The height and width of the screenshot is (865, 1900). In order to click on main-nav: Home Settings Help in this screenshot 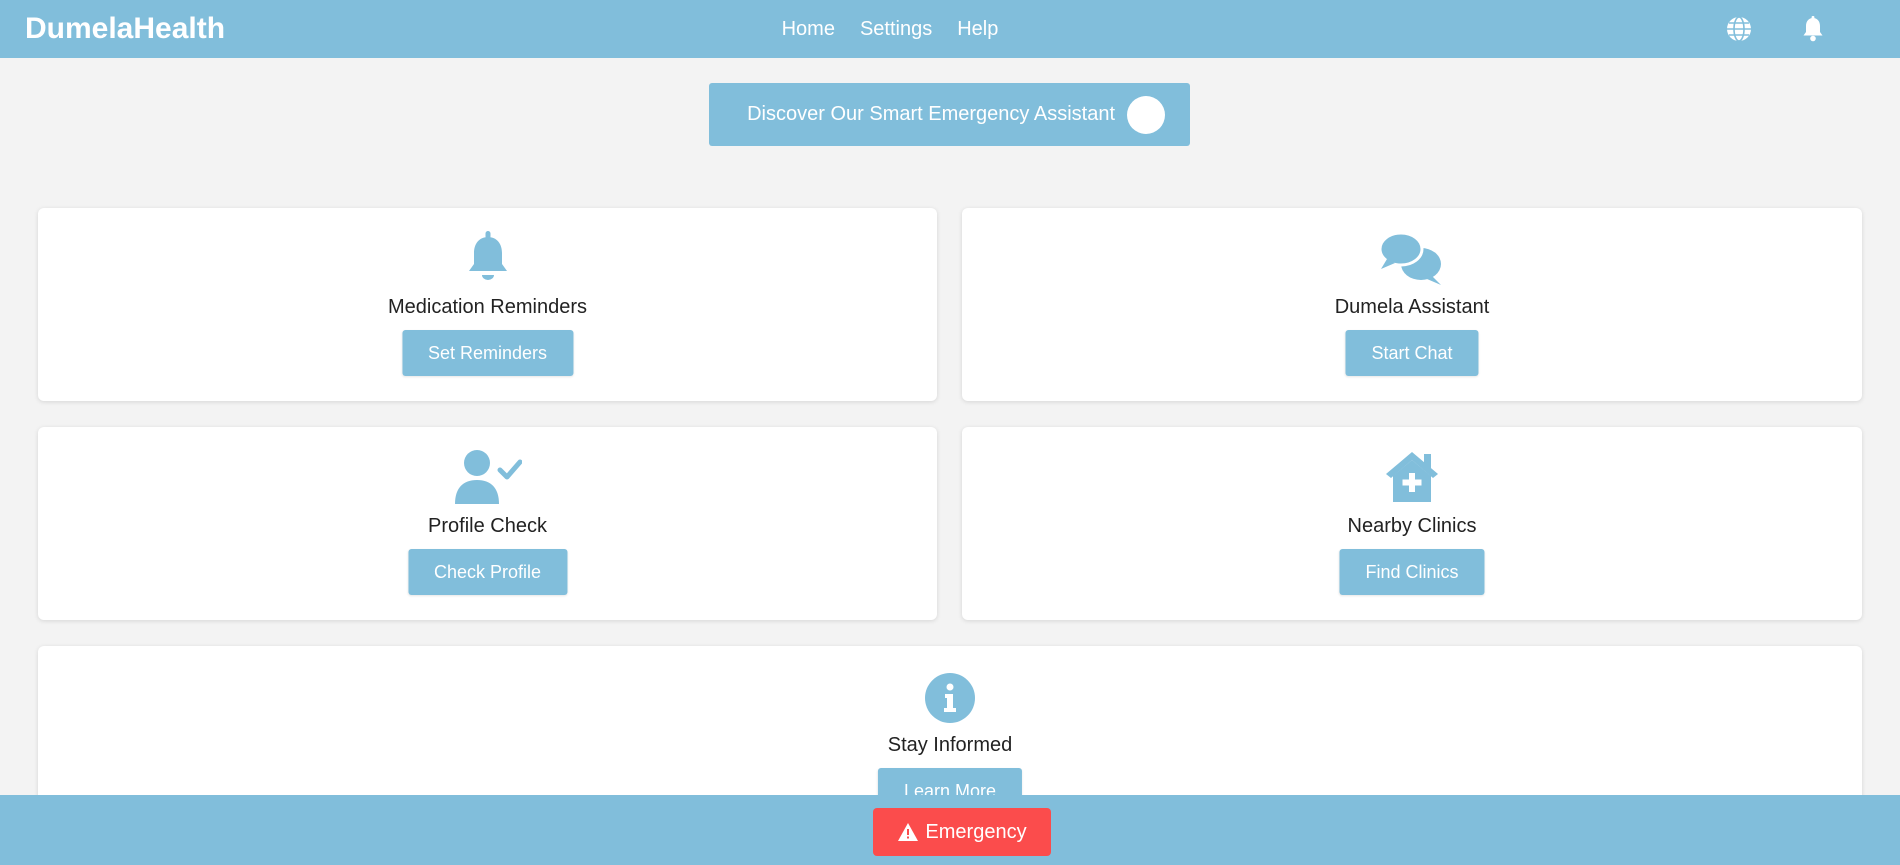, I will do `click(950, 29)`.